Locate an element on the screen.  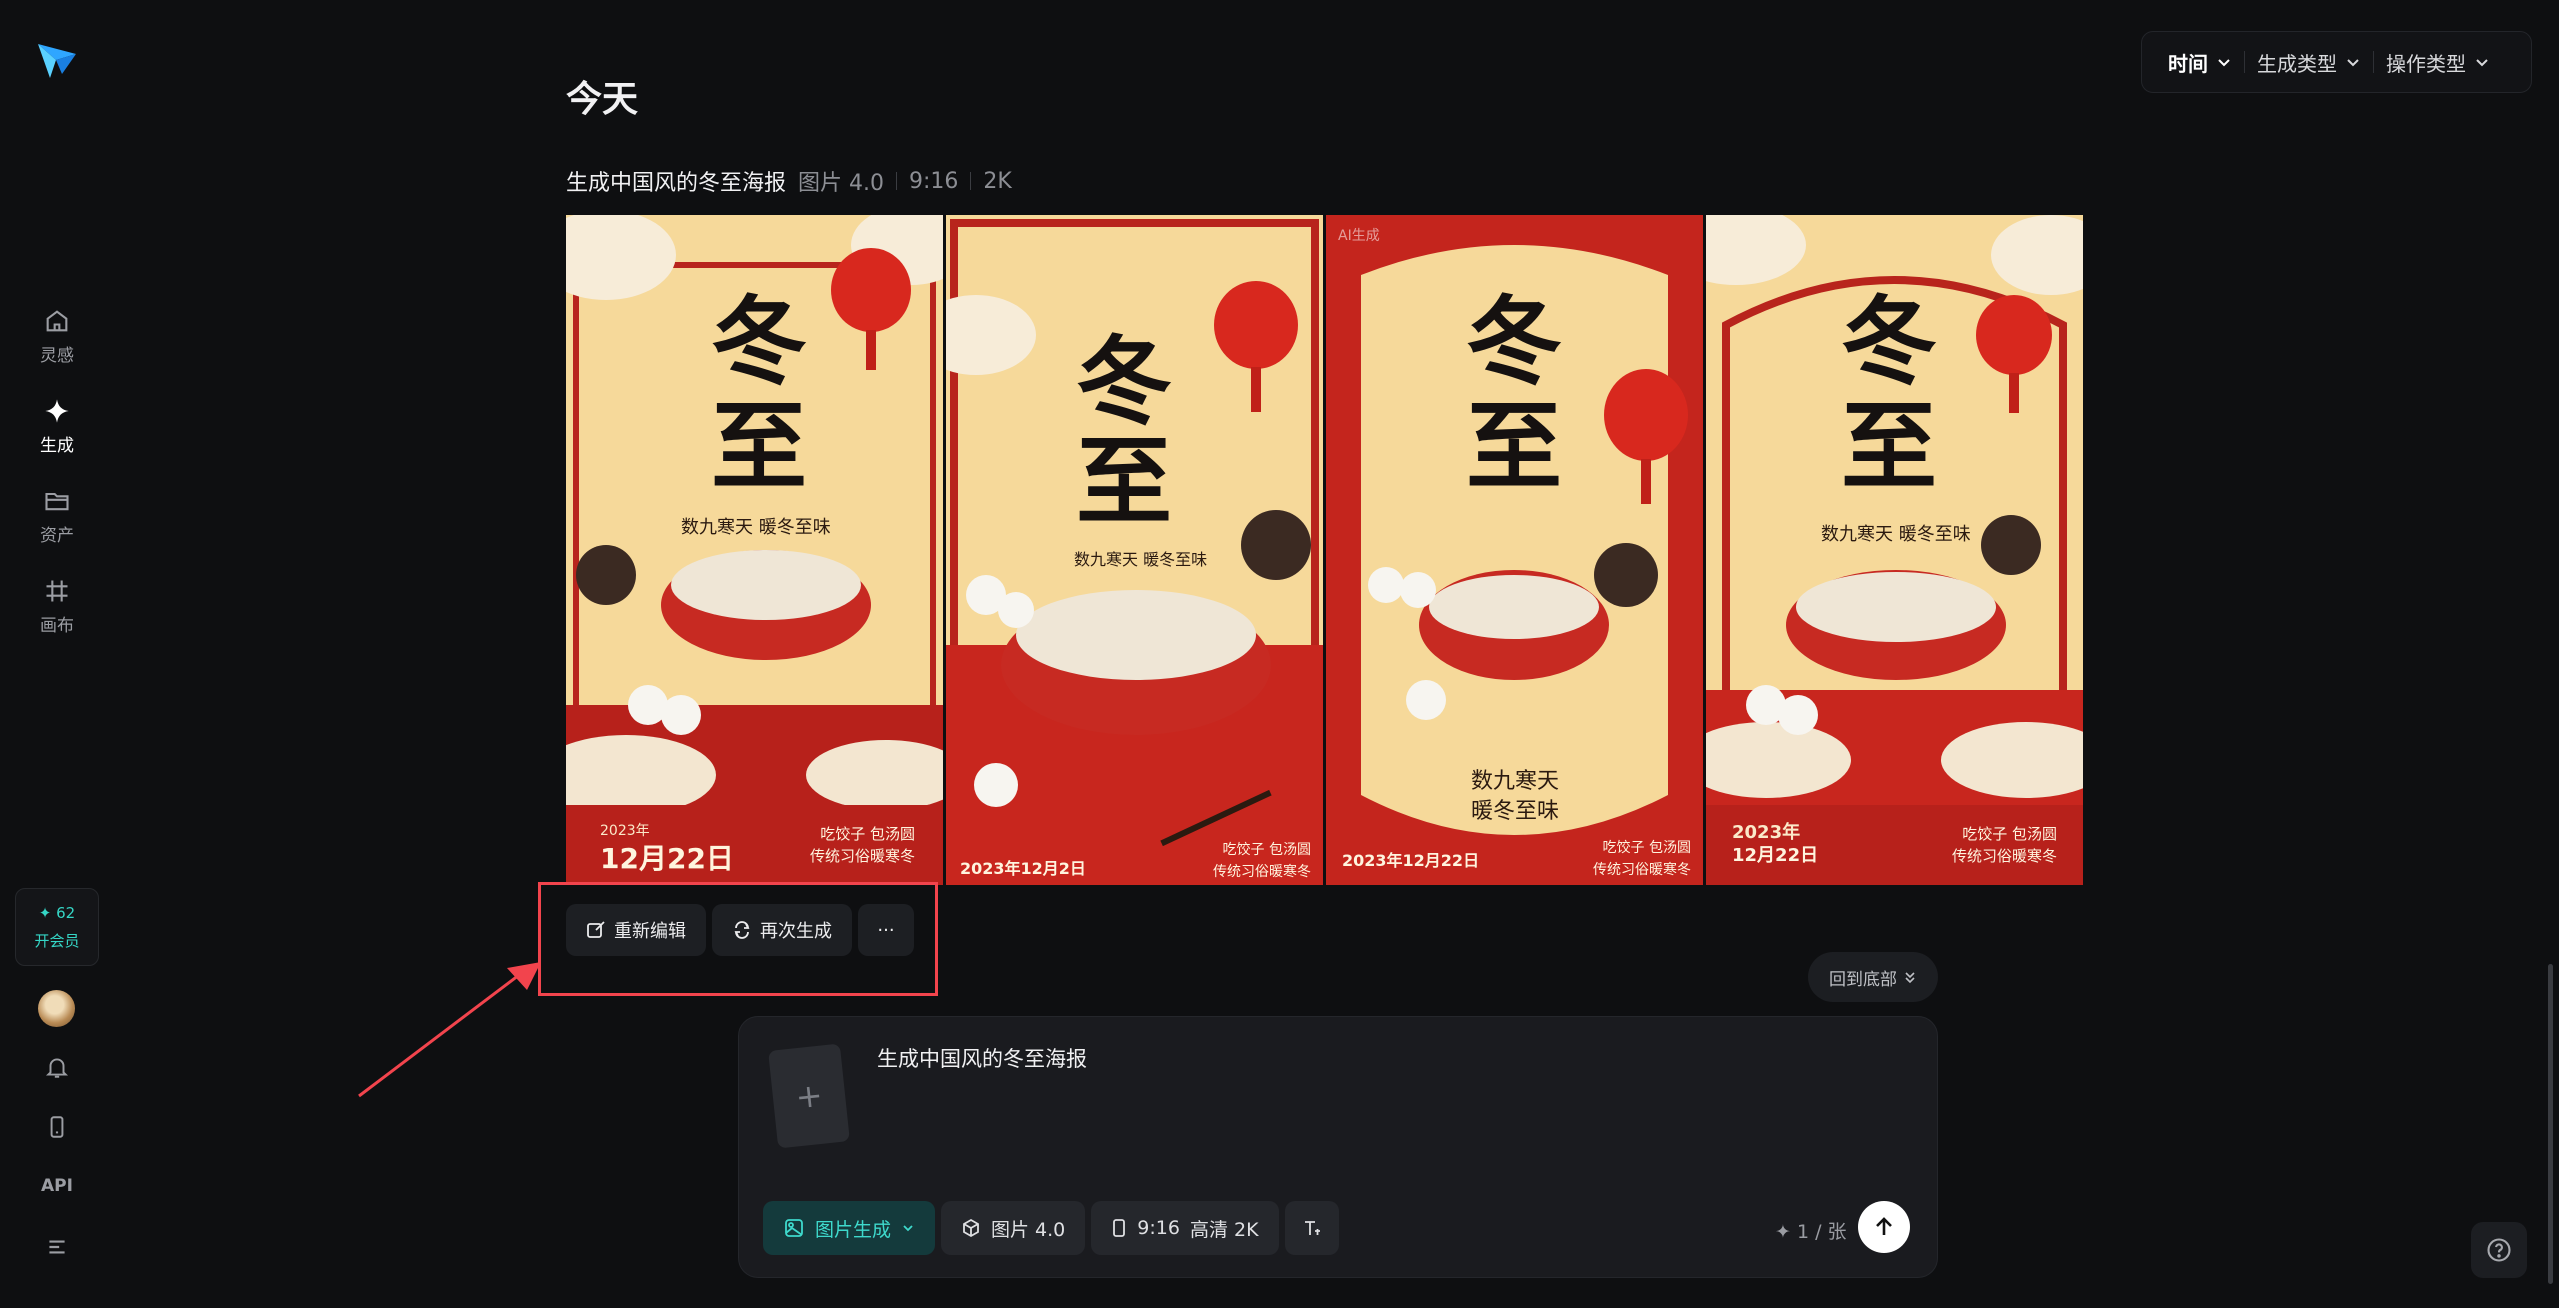
prompt-input: 生成中国风的冬至海报 is located at coordinates (982, 1058).